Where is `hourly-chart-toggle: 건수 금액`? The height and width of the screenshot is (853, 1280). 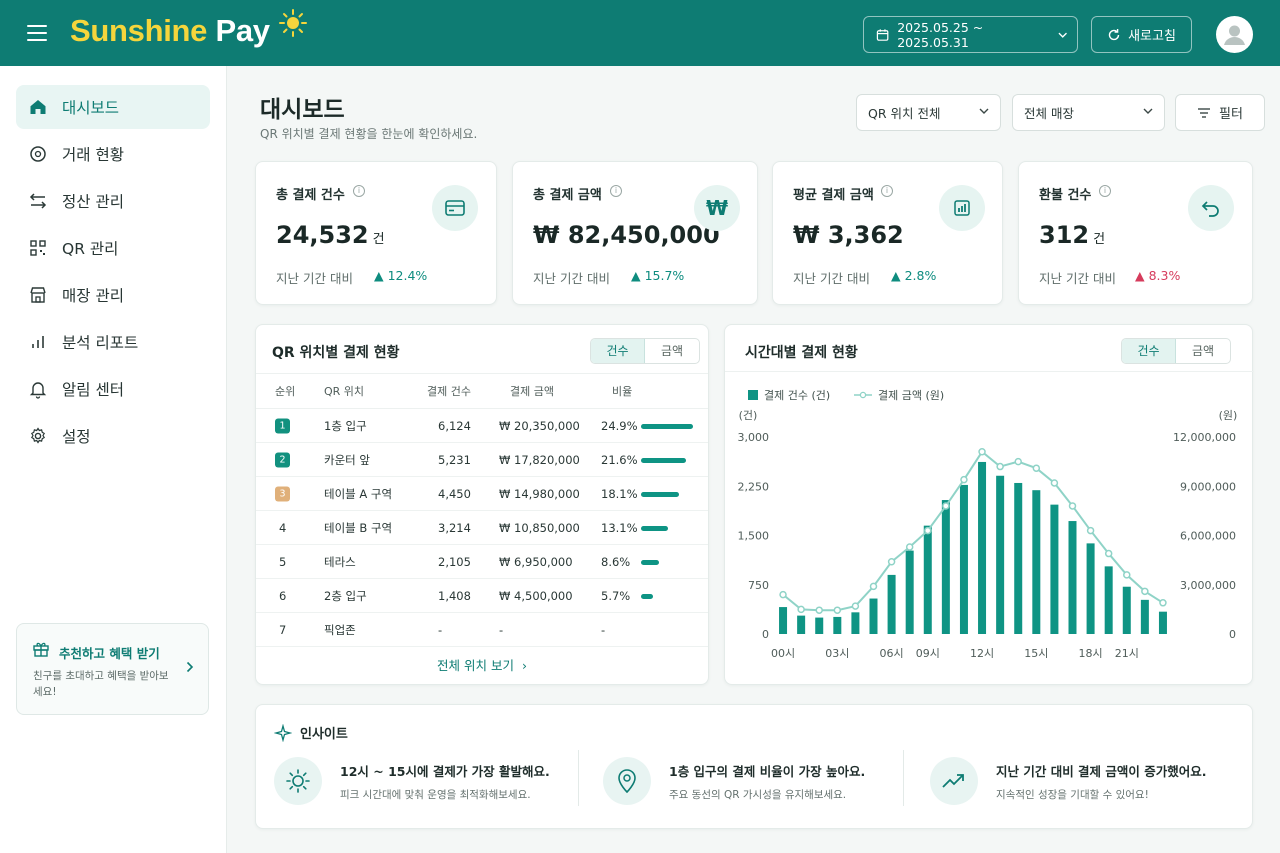 hourly-chart-toggle: 건수 금액 is located at coordinates (1176, 351).